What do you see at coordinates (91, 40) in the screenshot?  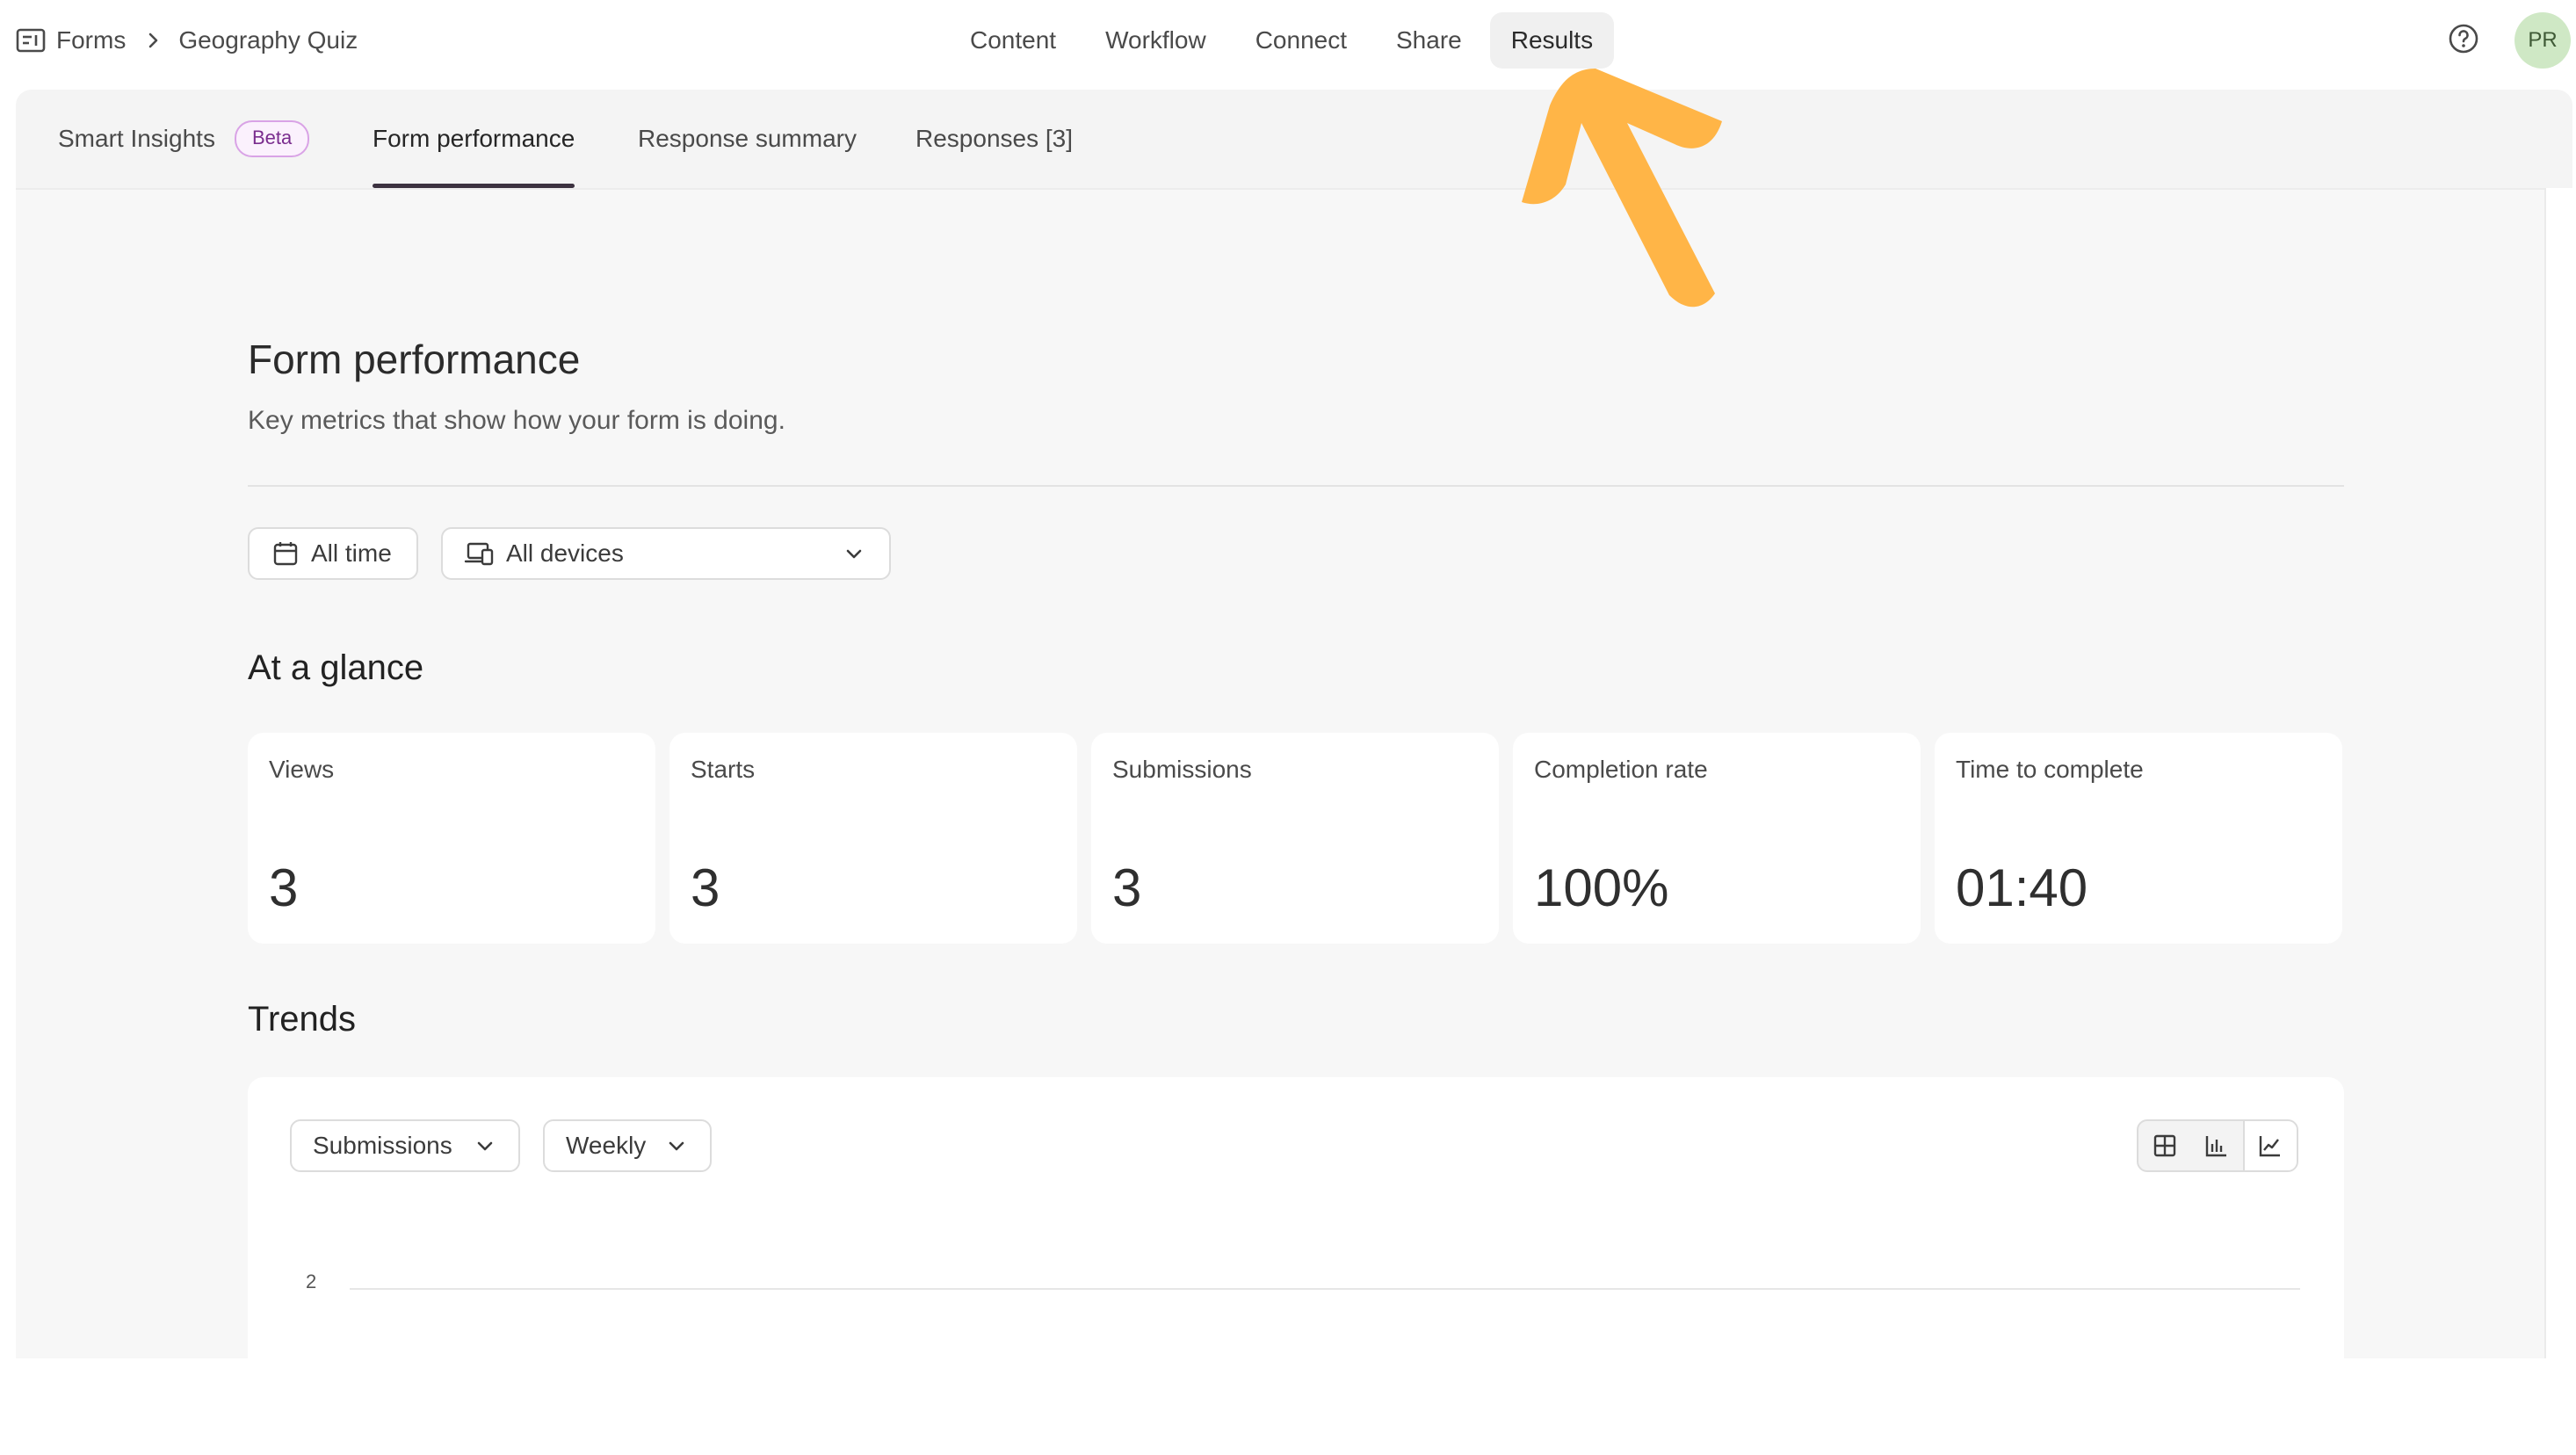 I see `breadcrumb-root-link: Forms` at bounding box center [91, 40].